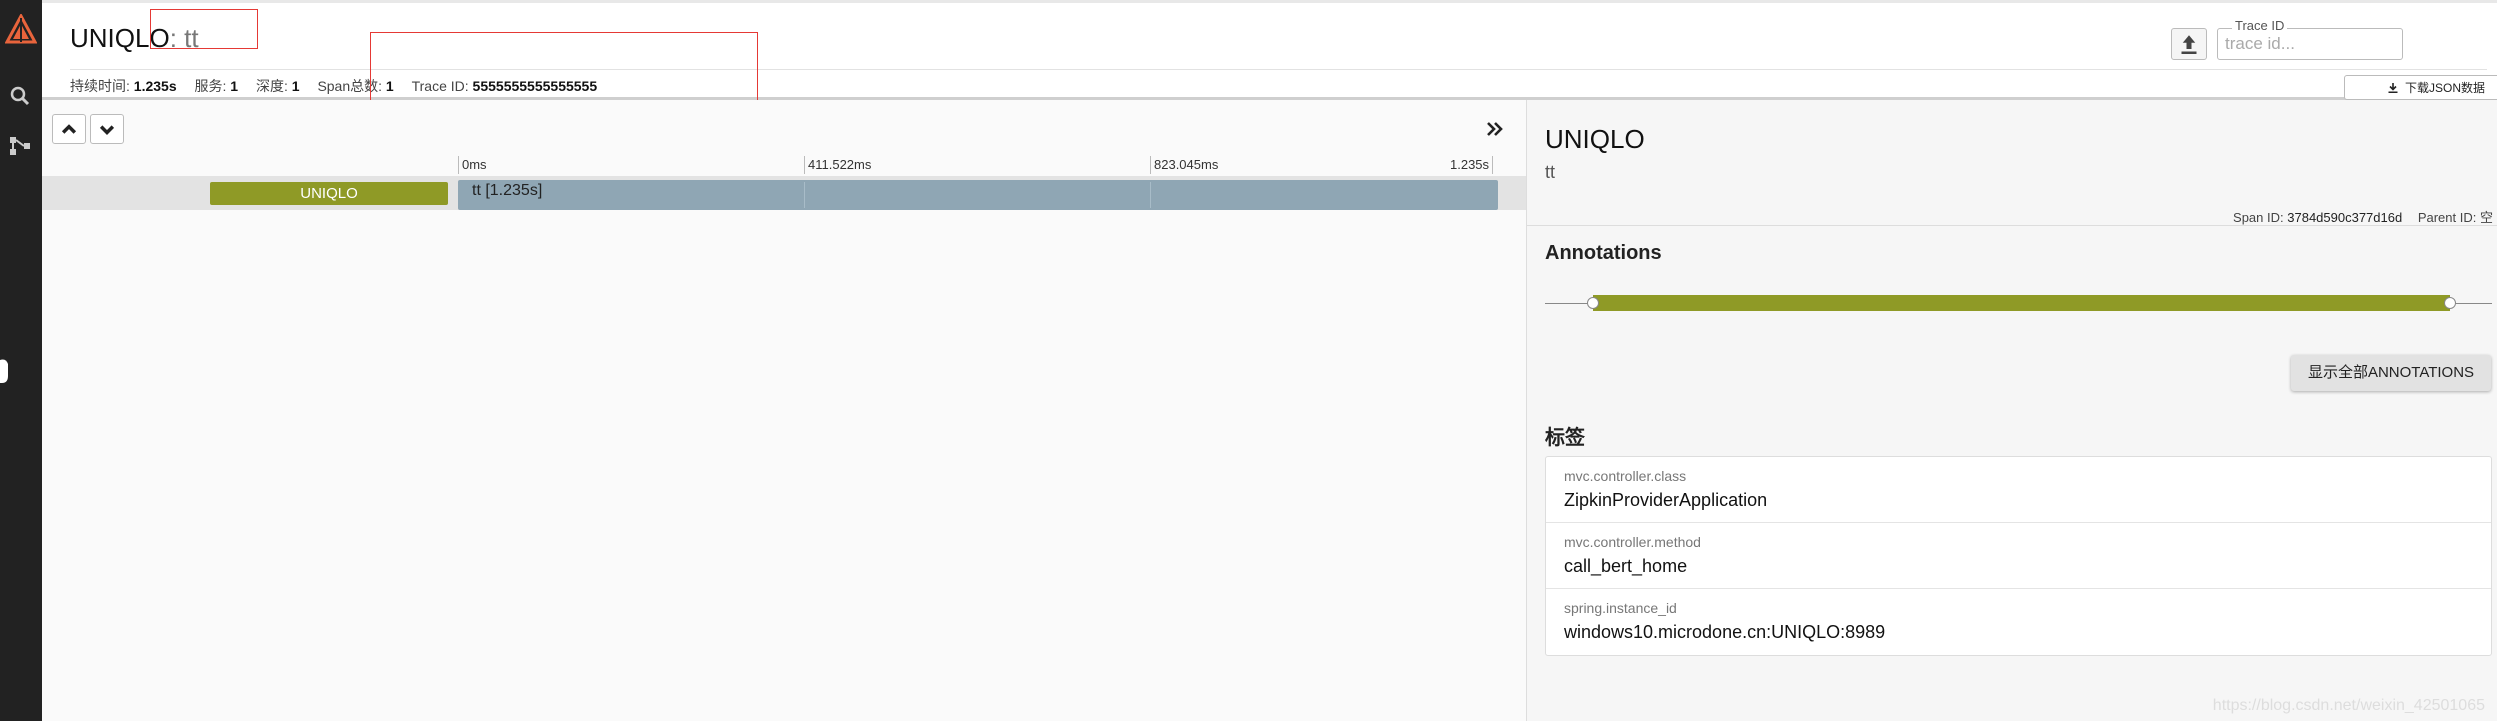  Describe the element at coordinates (2444, 88) in the screenshot. I see `download-json-label: 下载JSON数据` at that location.